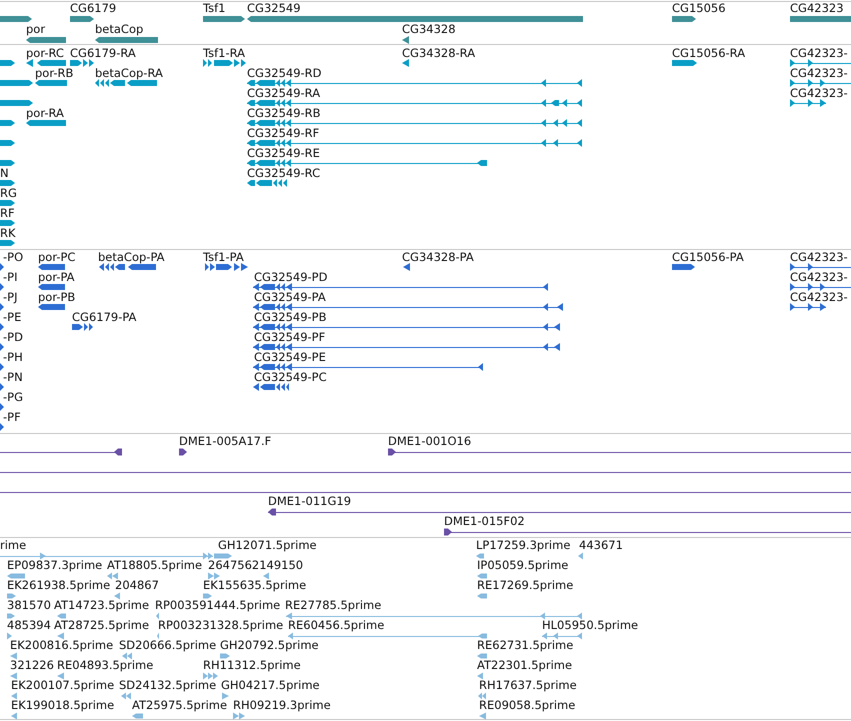  What do you see at coordinates (269, 645) in the screenshot?
I see `est-label: GH20792.5prime` at bounding box center [269, 645].